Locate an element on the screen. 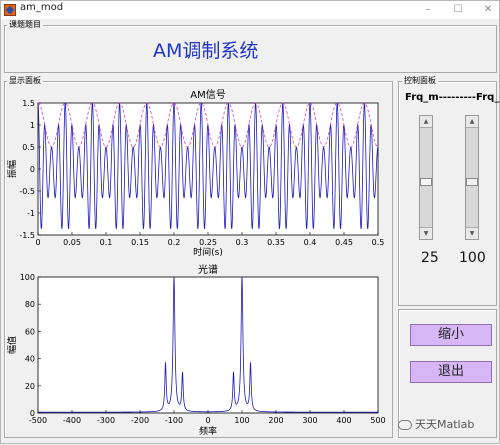 The image size is (500, 445). chart-spectrum-xtick-label: 300 is located at coordinates (309, 420).